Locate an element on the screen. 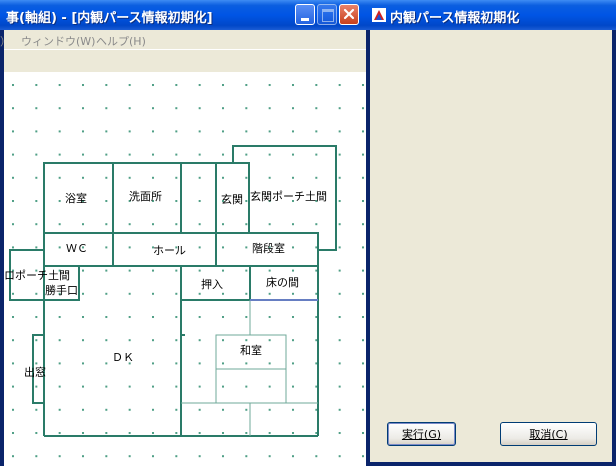  label-entrance: 玄関 is located at coordinates (232, 199).